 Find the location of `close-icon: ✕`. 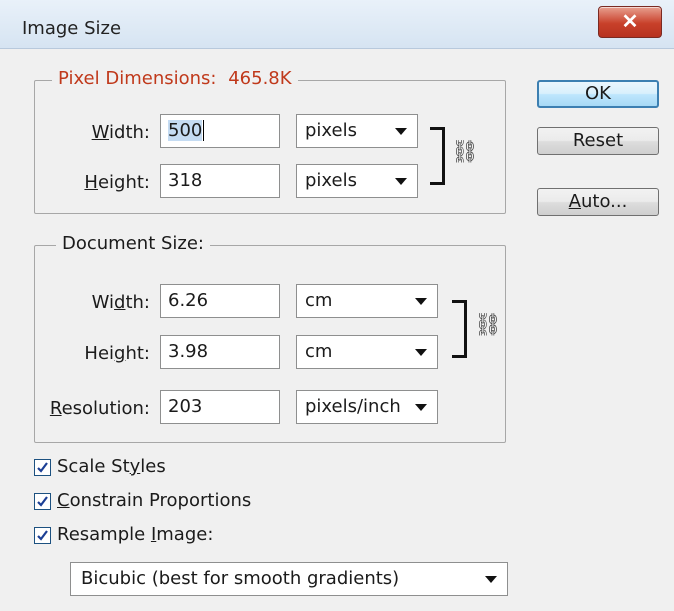

close-icon: ✕ is located at coordinates (630, 22).